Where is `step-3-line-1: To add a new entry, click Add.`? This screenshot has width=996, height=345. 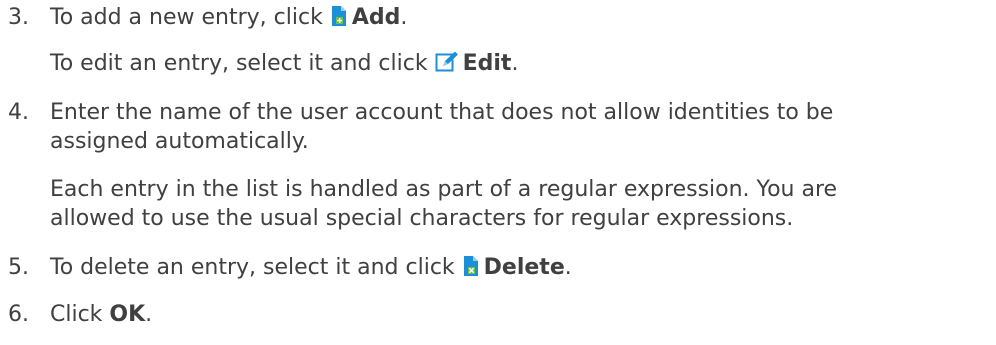 step-3-line-1: To add a new entry, click Add. is located at coordinates (228, 19).